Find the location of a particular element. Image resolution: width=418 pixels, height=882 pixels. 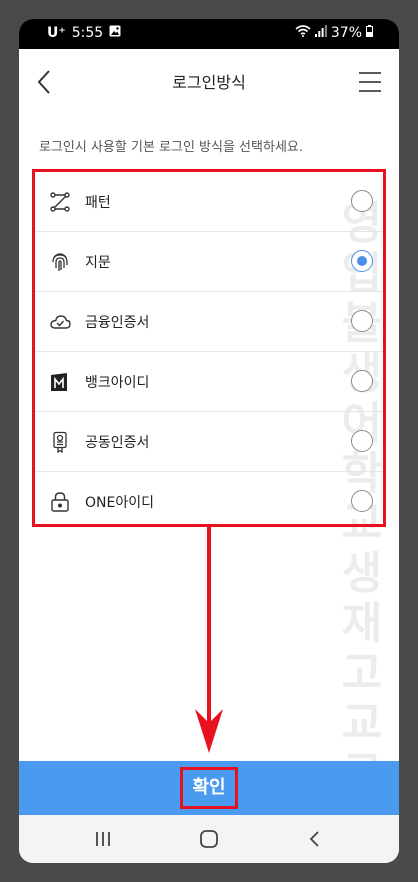

bank-id-icon is located at coordinates (60, 382).